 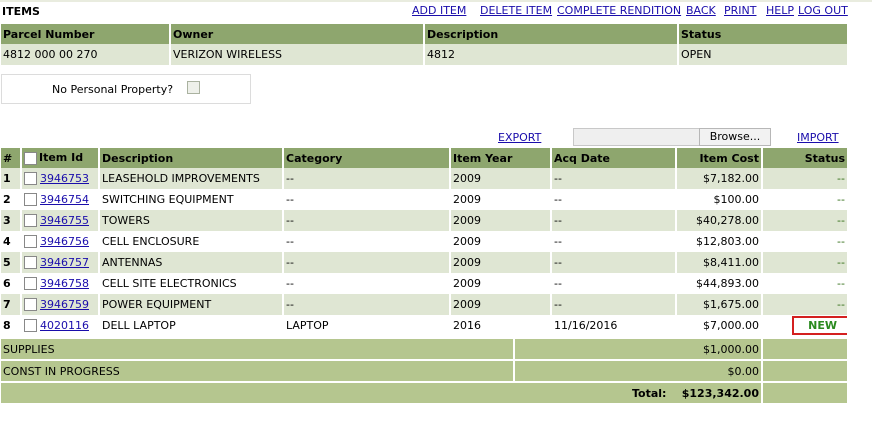 What do you see at coordinates (719, 220) in the screenshot?
I see `item-cost: $40,278.00` at bounding box center [719, 220].